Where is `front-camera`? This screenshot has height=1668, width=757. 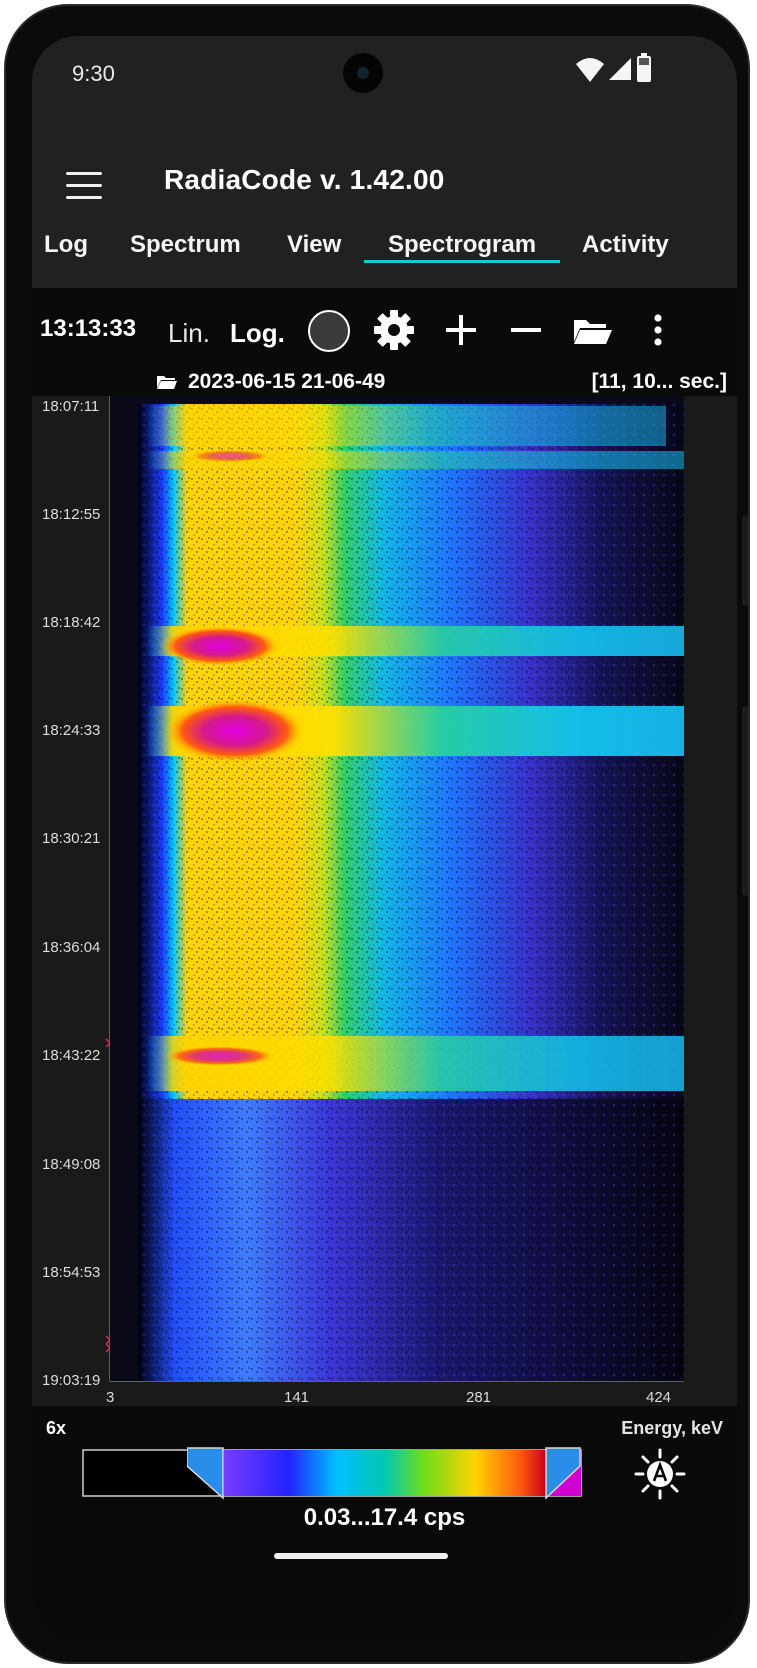
front-camera is located at coordinates (363, 73).